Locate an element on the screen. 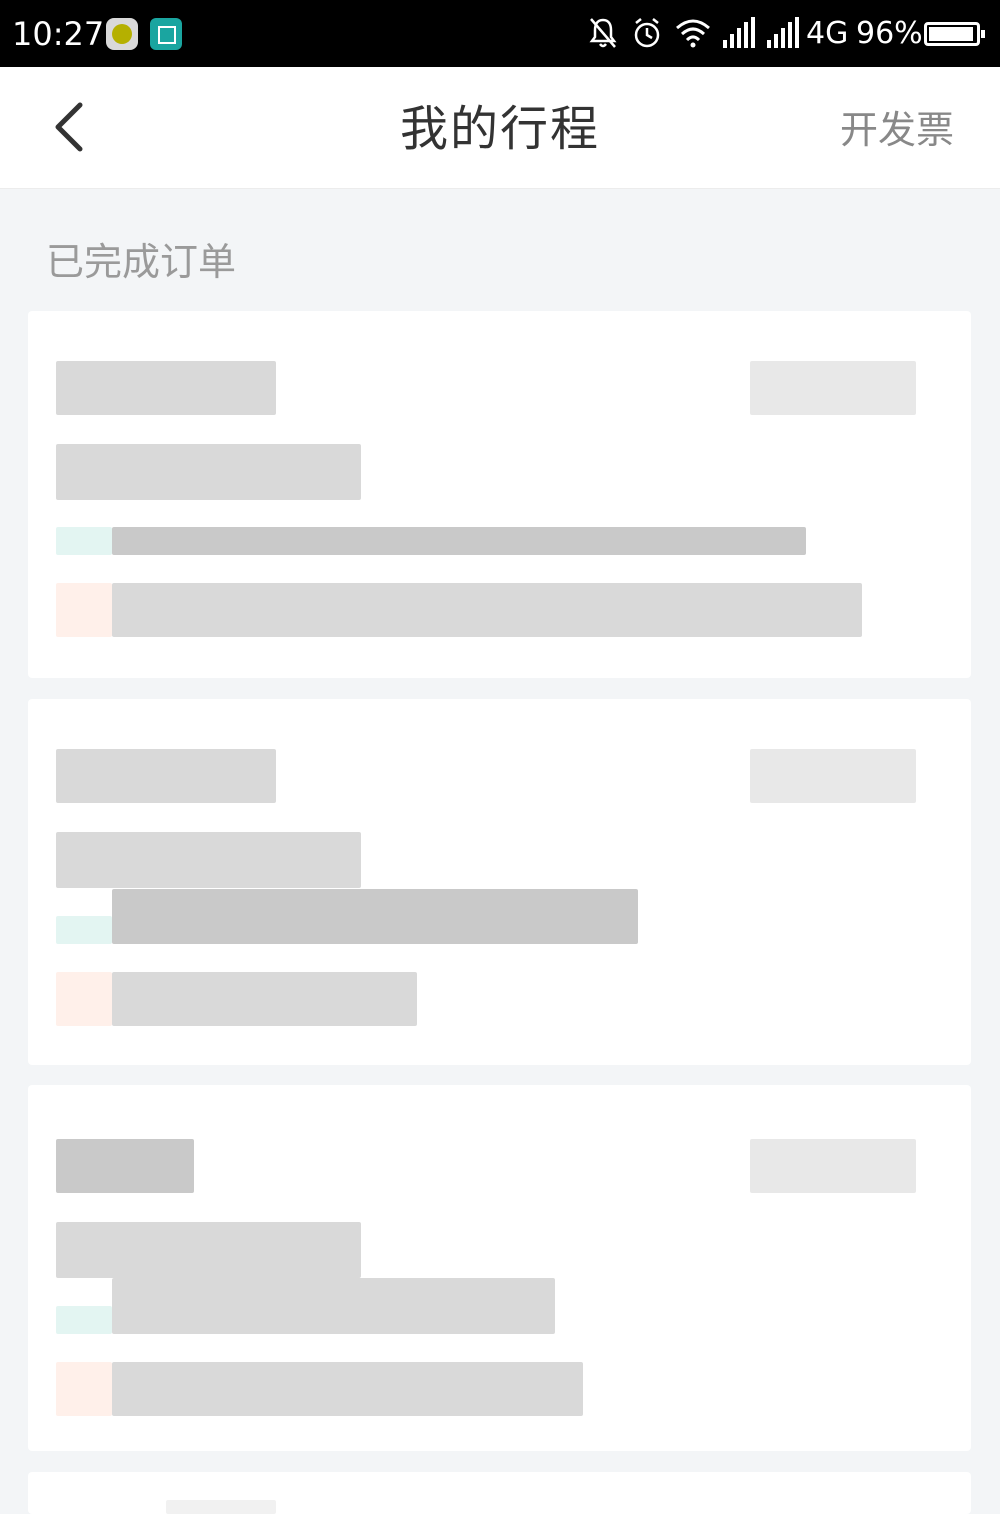 This screenshot has height=1514, width=1000. nav-bar: 我的行程 开发票 is located at coordinates (500, 128).